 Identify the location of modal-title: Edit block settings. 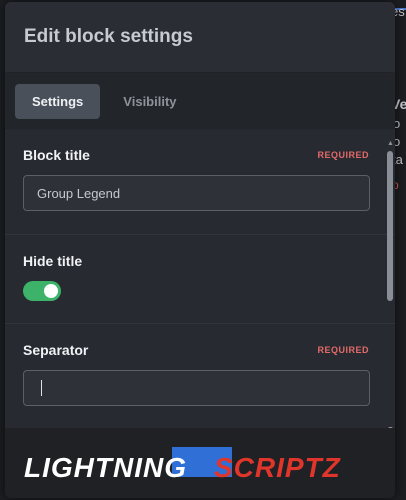
(108, 36).